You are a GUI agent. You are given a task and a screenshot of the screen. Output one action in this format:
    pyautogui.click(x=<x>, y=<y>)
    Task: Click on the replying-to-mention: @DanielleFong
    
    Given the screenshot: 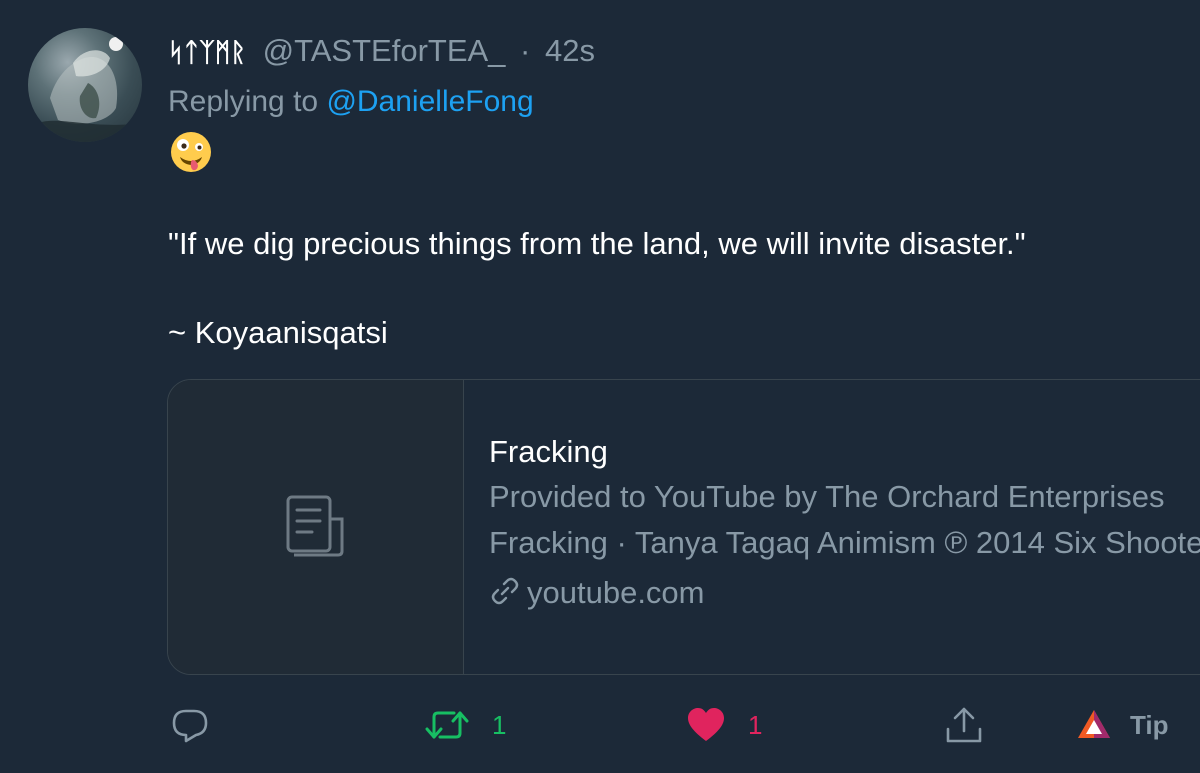 What is the action you would take?
    pyautogui.click(x=429, y=101)
    